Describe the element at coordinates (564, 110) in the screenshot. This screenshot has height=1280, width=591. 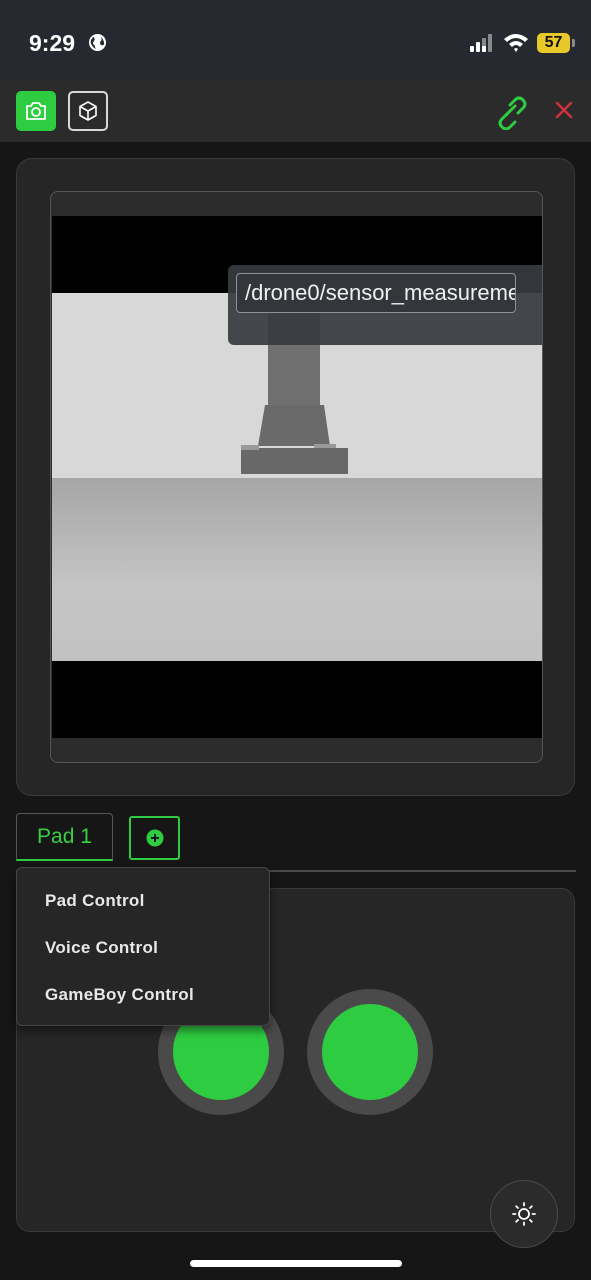
I see `close-icon` at that location.